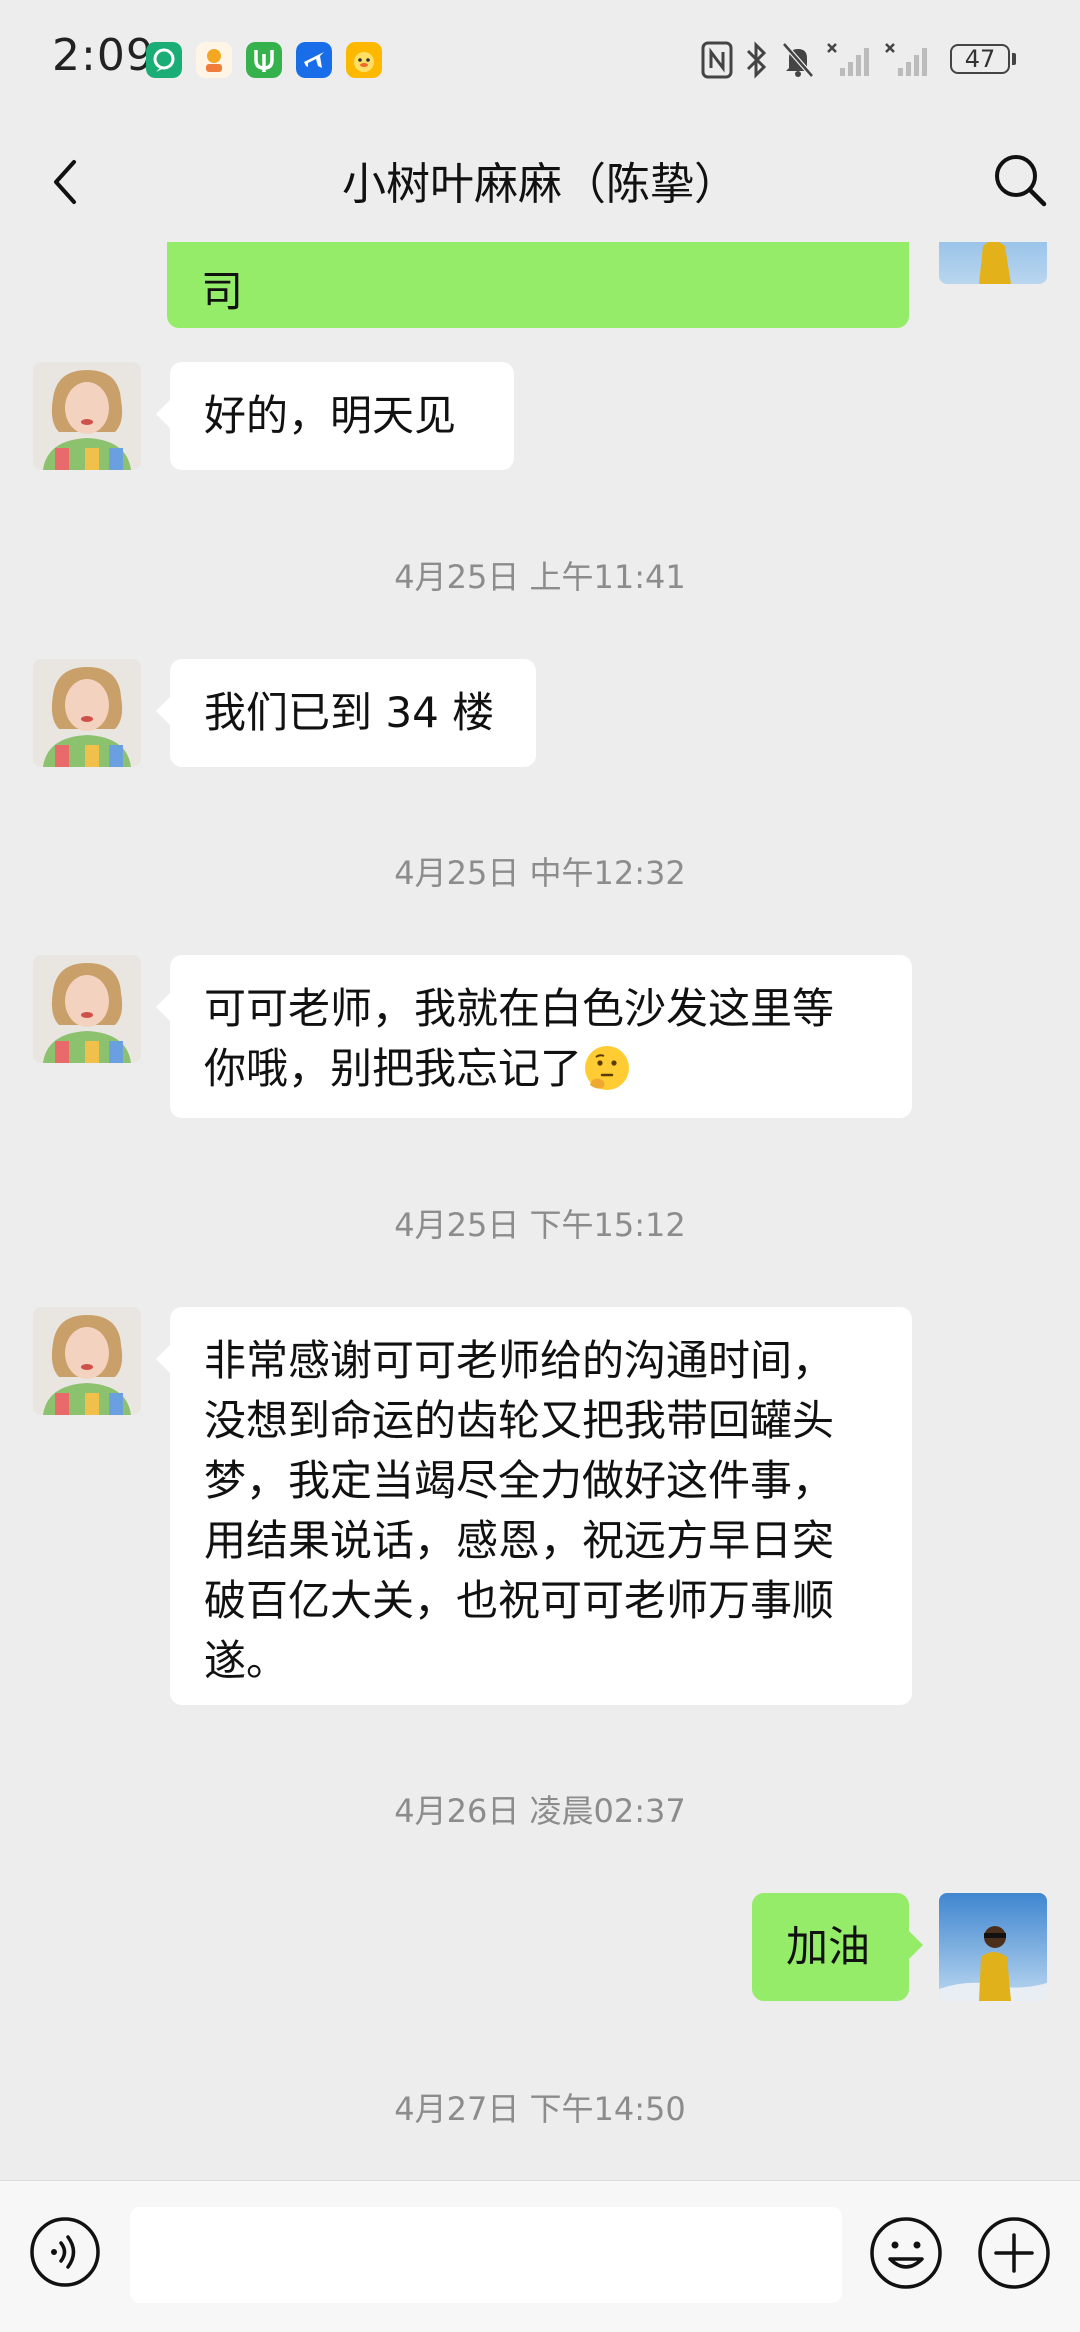 This screenshot has width=1080, height=2332. Describe the element at coordinates (540, 1225) in the screenshot. I see `message-timestamp: 4月25日 下午15:12` at that location.